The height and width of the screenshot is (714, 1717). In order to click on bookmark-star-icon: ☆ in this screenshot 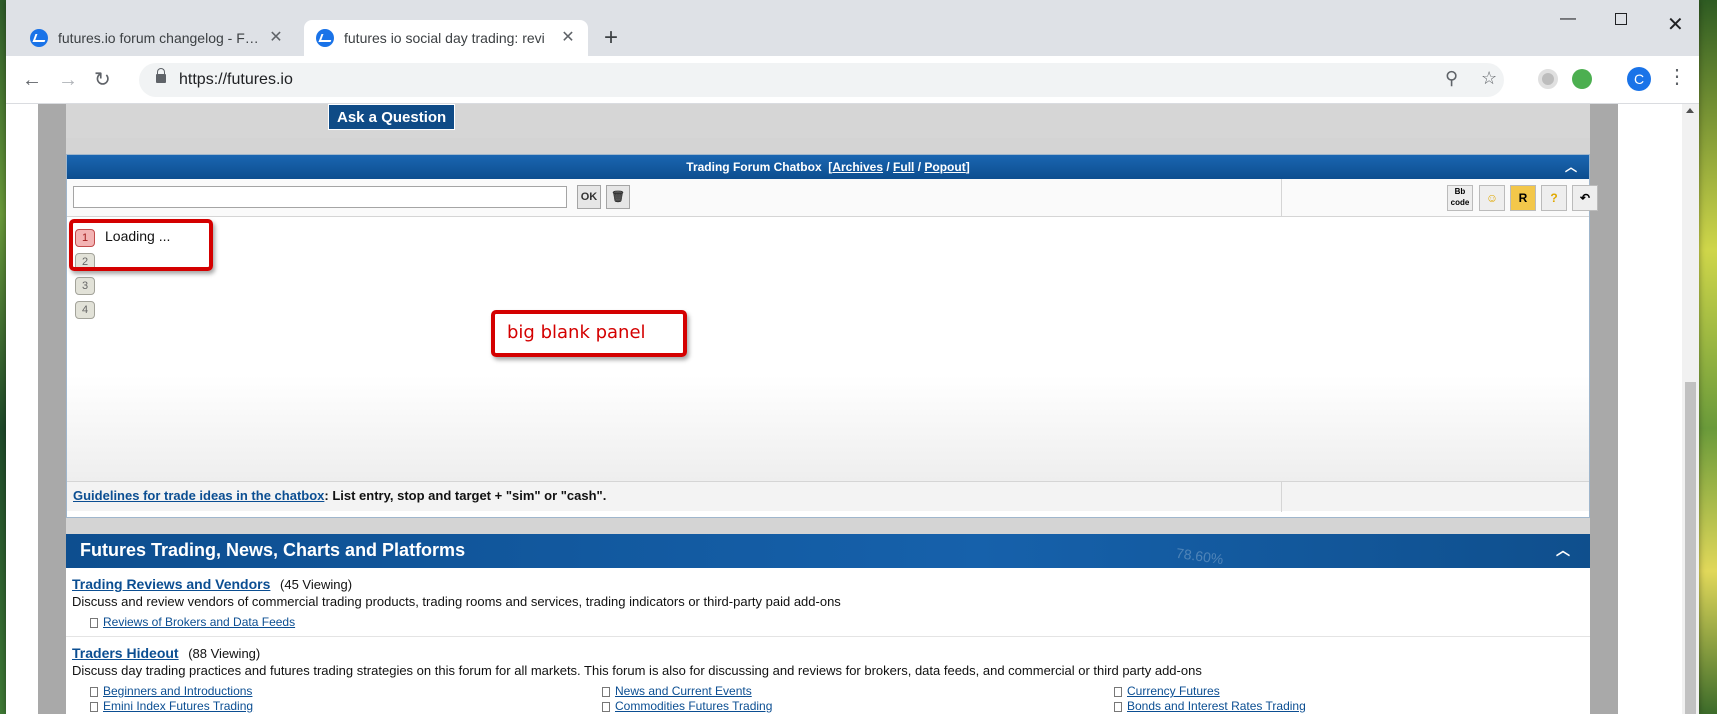, I will do `click(1489, 78)`.